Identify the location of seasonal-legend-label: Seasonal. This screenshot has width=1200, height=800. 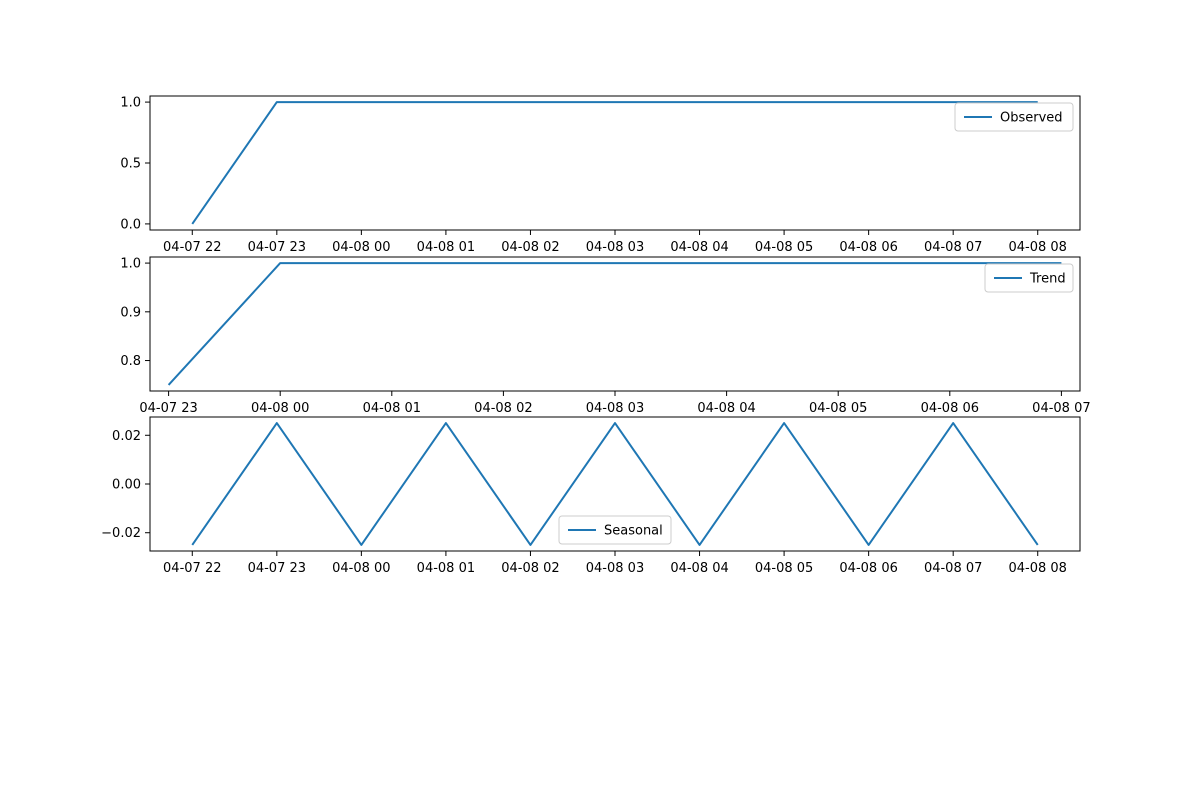
(633, 531).